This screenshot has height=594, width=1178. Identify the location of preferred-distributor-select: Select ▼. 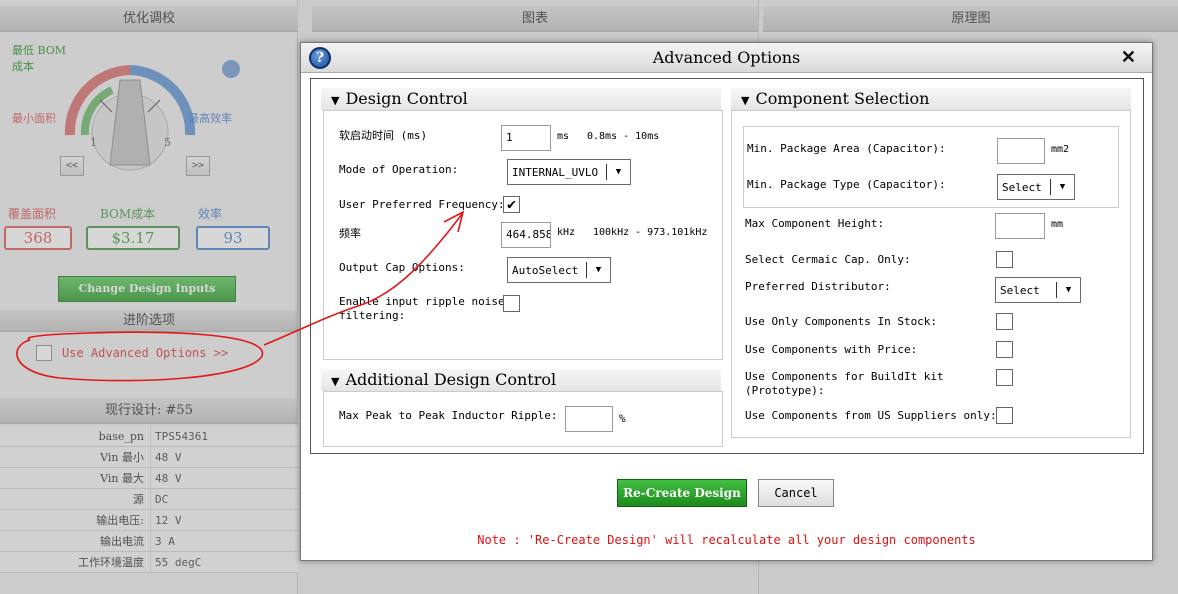
(1038, 290).